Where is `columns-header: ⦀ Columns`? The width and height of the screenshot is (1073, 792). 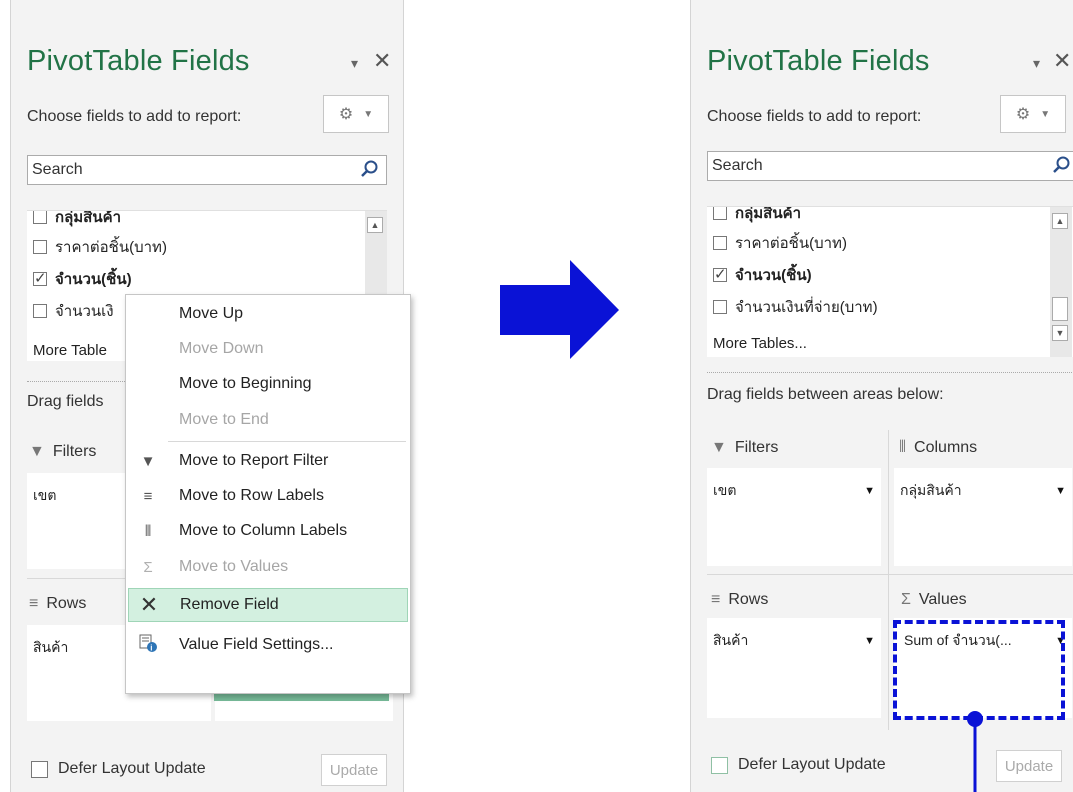
columns-header: ⦀ Columns is located at coordinates (938, 447).